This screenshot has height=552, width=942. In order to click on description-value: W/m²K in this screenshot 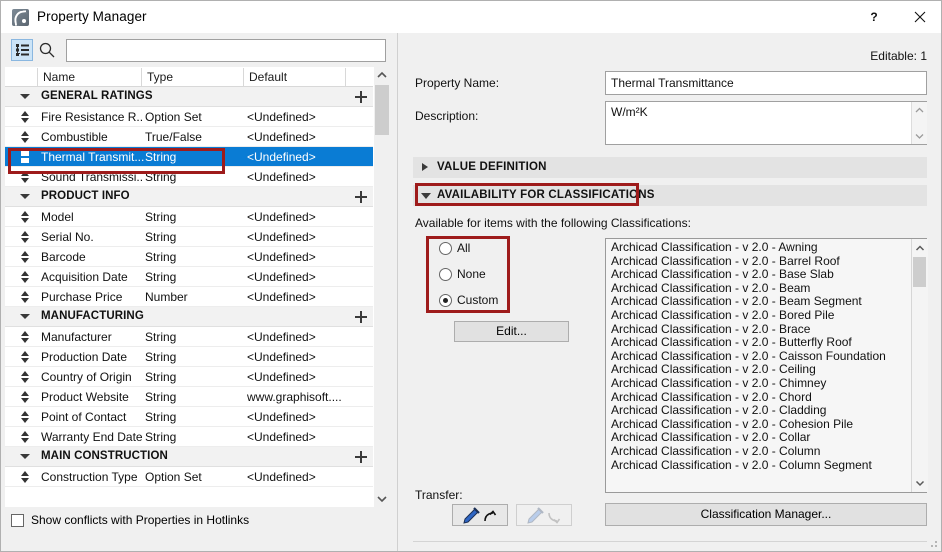, I will do `click(629, 112)`.